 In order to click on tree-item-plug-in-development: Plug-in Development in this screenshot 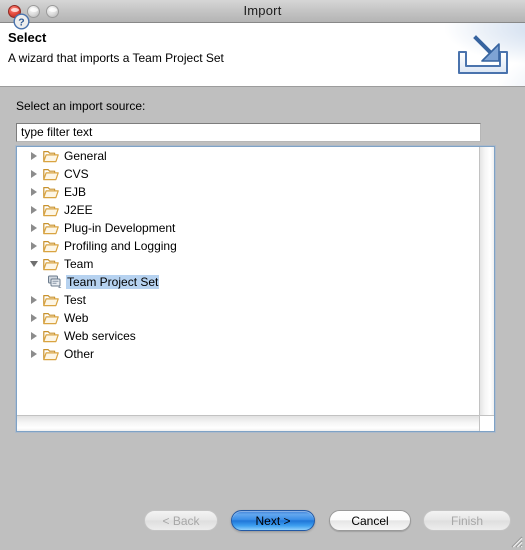, I will do `click(248, 228)`.